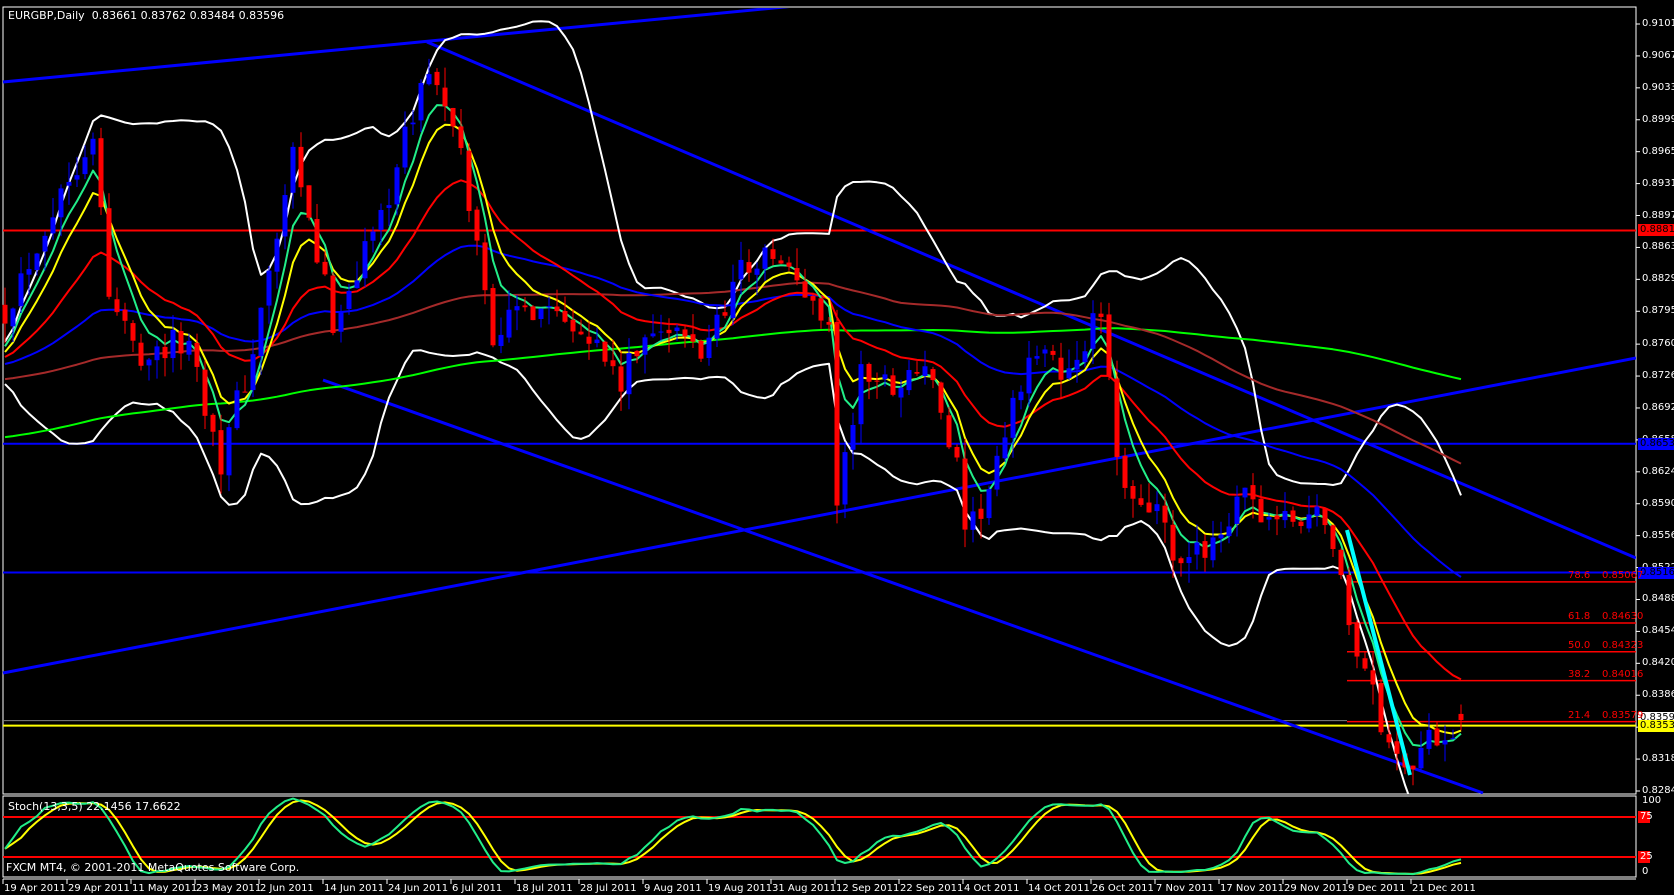 The width and height of the screenshot is (1674, 895). I want to click on date-tick-label: 28 Jul 2011, so click(608, 888).